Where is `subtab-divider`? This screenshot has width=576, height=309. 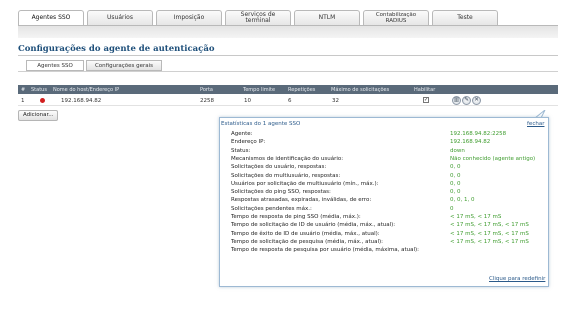
subtab-divider is located at coordinates (288, 71).